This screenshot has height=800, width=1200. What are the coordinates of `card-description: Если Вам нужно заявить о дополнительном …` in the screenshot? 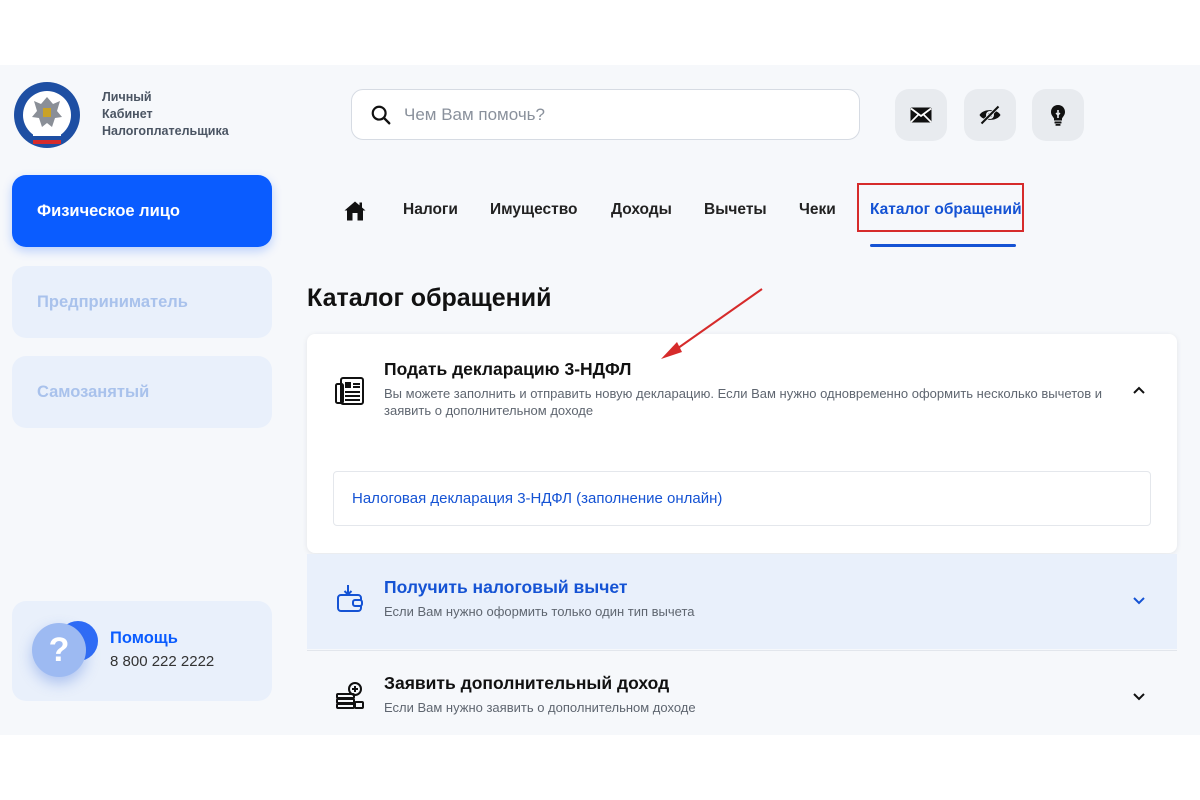 It's located at (540, 707).